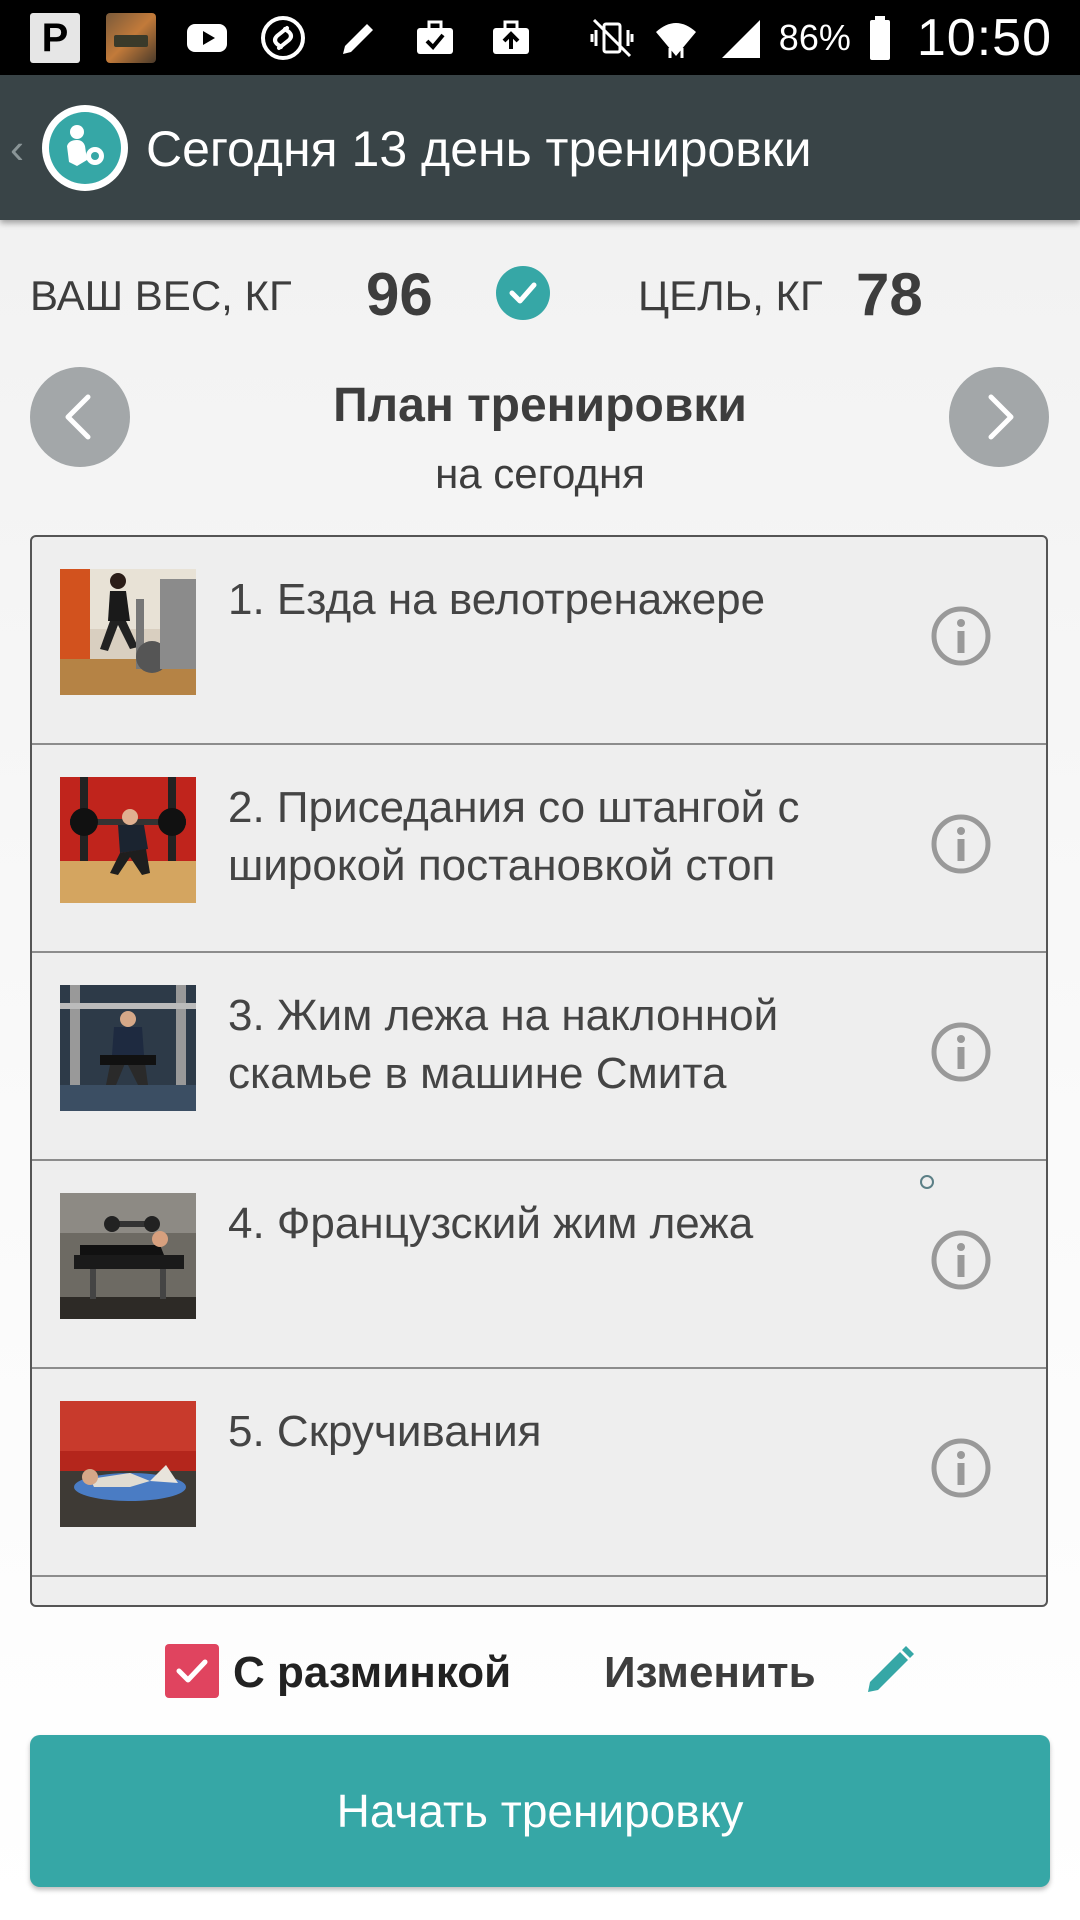  I want to click on weight-confirm-check-icon, so click(523, 293).